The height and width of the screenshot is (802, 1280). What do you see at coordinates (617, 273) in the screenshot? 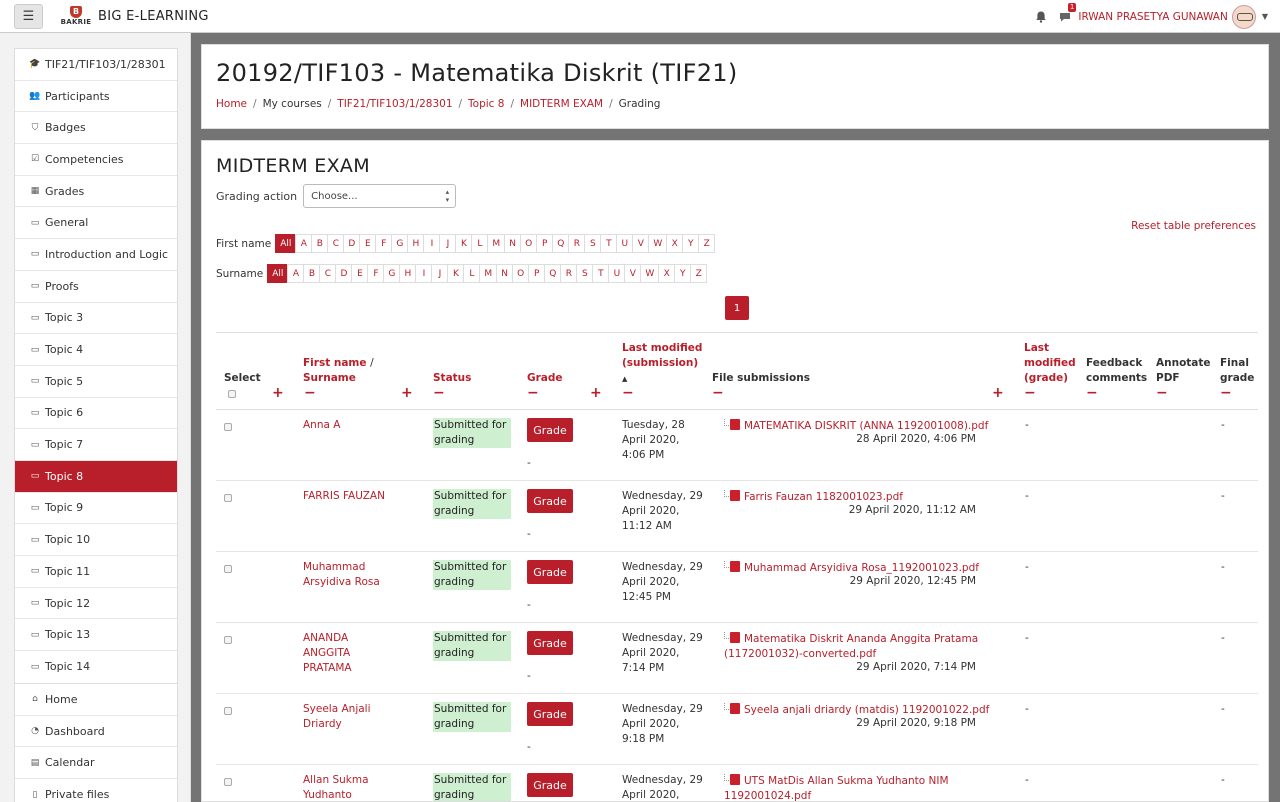
I see `surname-initial-u: U` at bounding box center [617, 273].